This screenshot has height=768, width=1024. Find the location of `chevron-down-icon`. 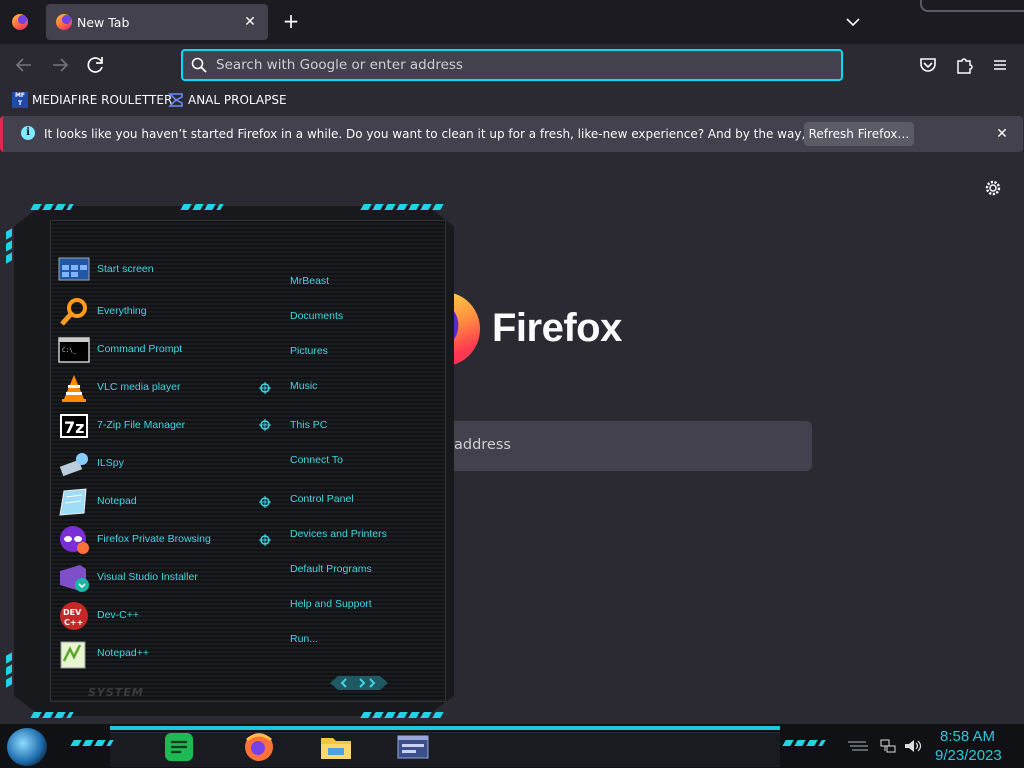

chevron-down-icon is located at coordinates (853, 22).